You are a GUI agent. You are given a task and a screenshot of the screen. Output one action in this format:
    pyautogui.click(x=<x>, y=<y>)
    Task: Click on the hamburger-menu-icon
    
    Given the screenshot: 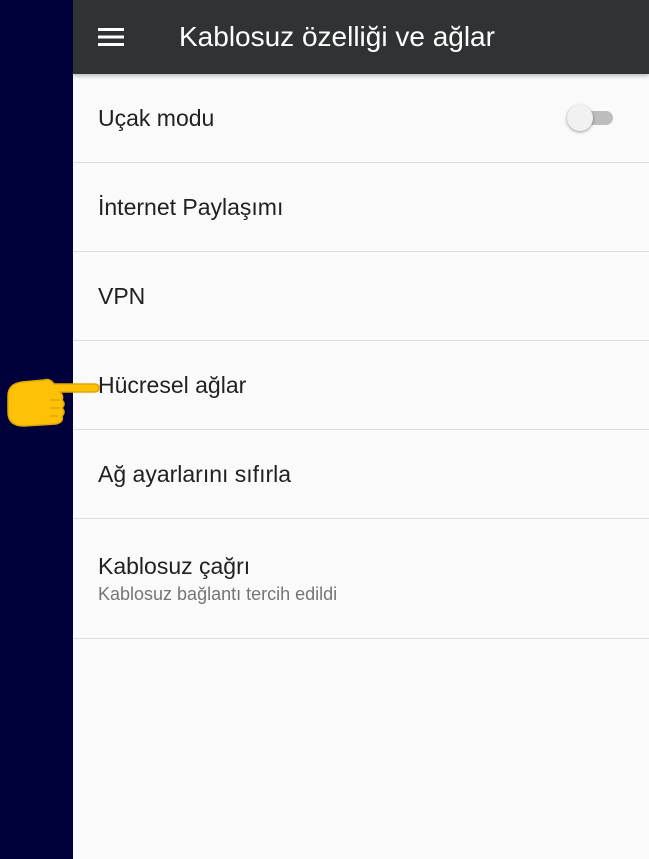 What is the action you would take?
    pyautogui.click(x=111, y=37)
    